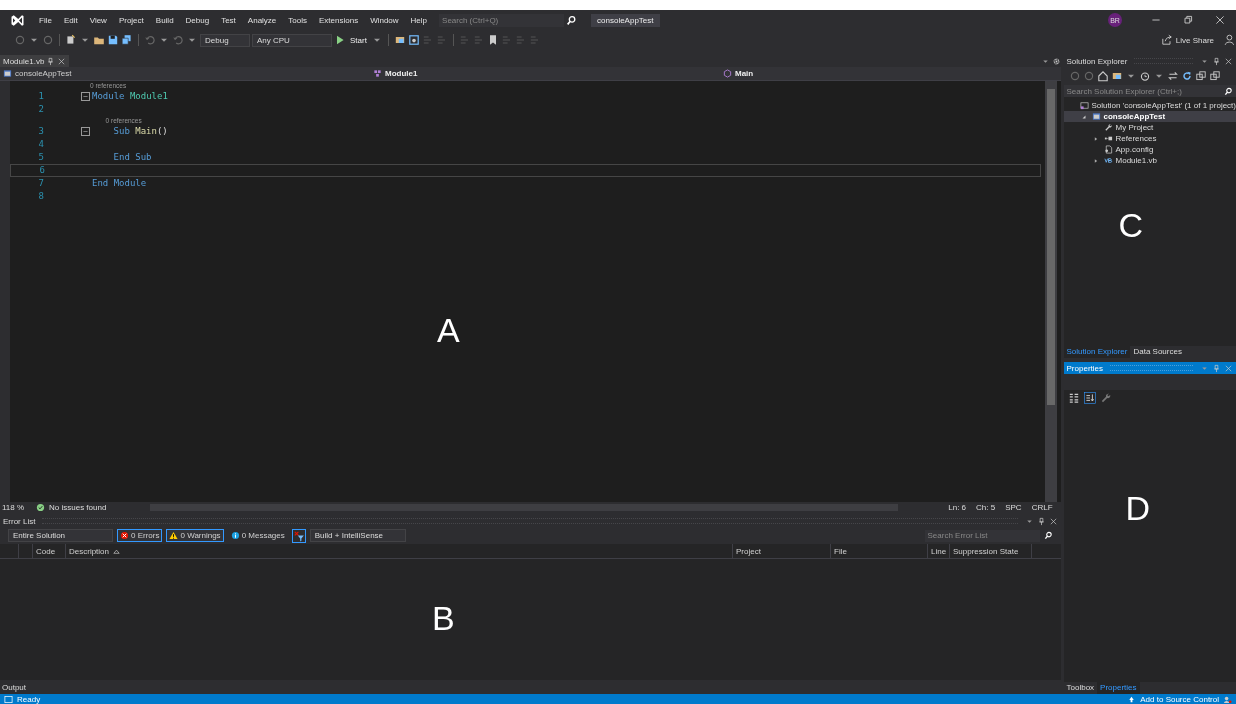  What do you see at coordinates (538, 73) in the screenshot?
I see `type-dropdown: Module1` at bounding box center [538, 73].